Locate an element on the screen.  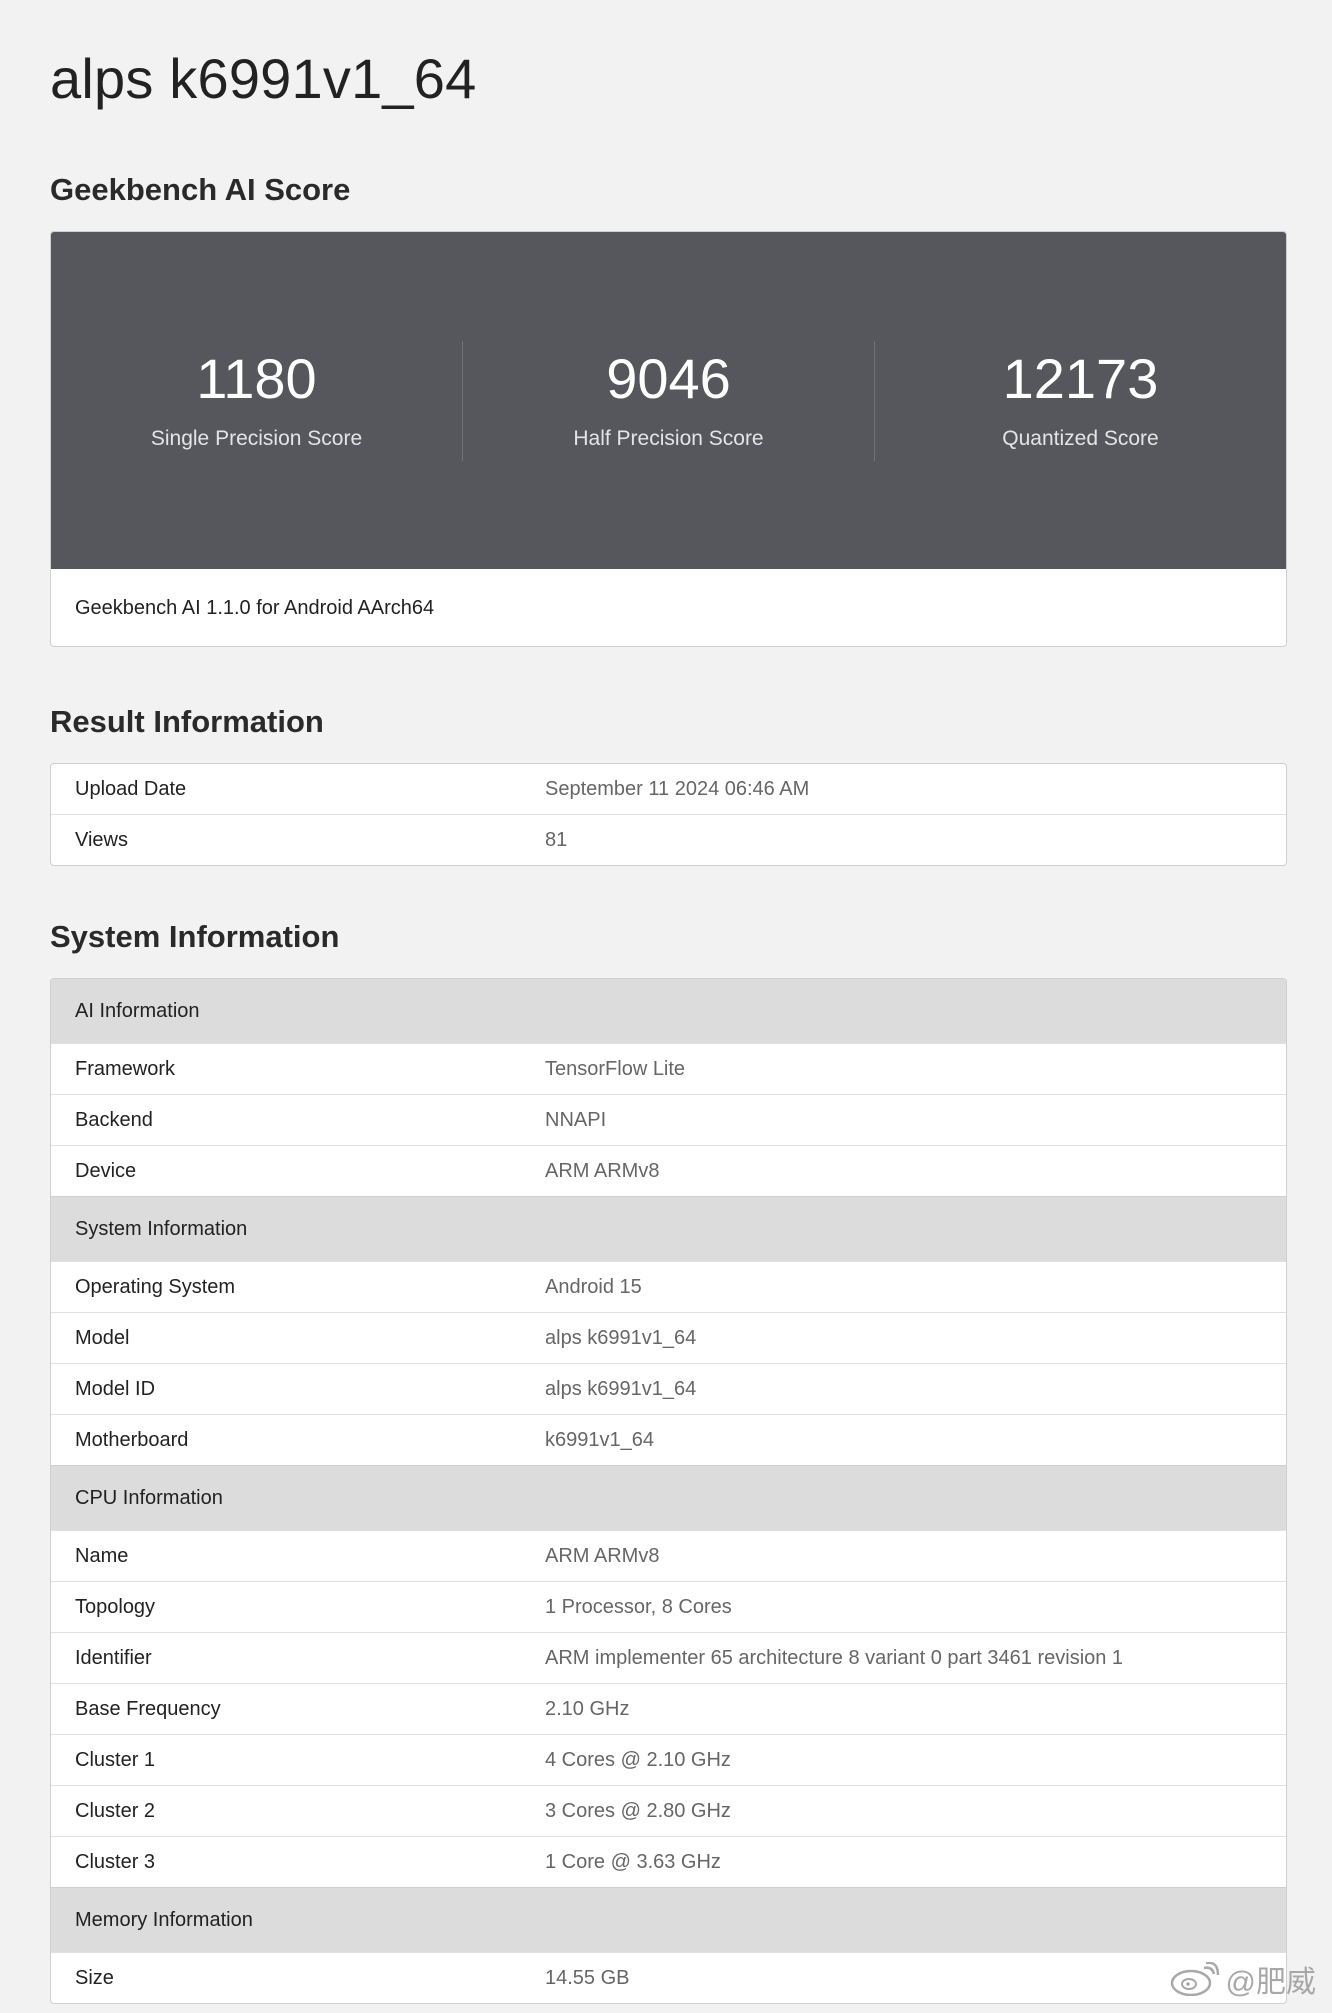
row-key: Base Frequency is located at coordinates (148, 1708).